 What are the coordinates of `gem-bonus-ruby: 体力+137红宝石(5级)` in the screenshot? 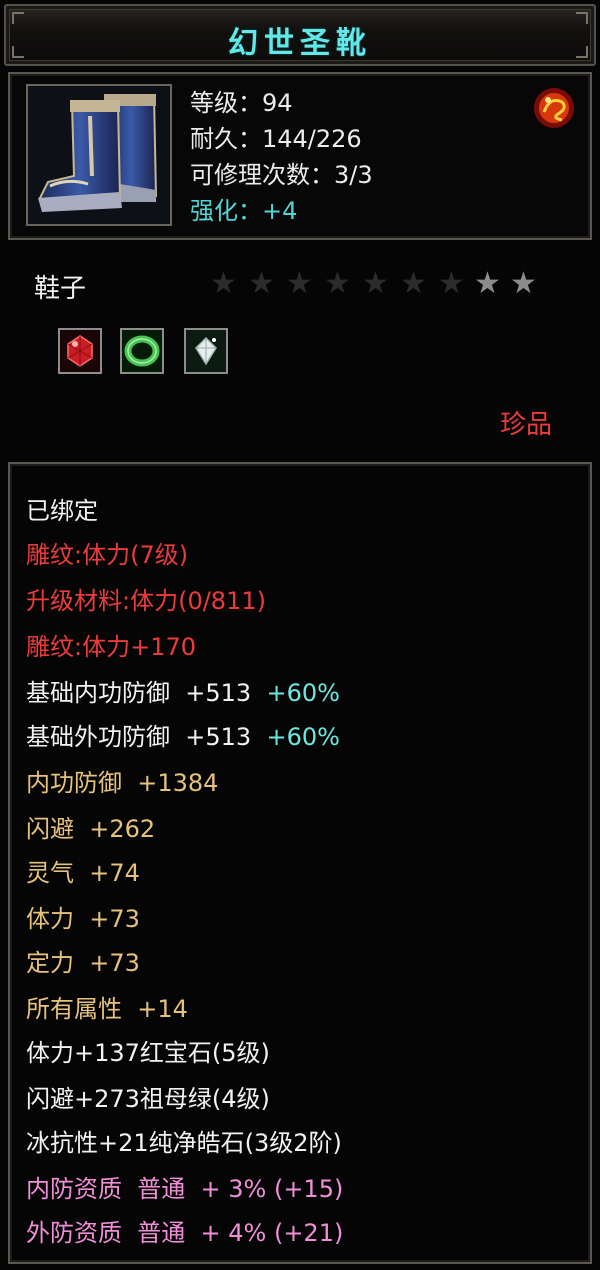 It's located at (148, 1053).